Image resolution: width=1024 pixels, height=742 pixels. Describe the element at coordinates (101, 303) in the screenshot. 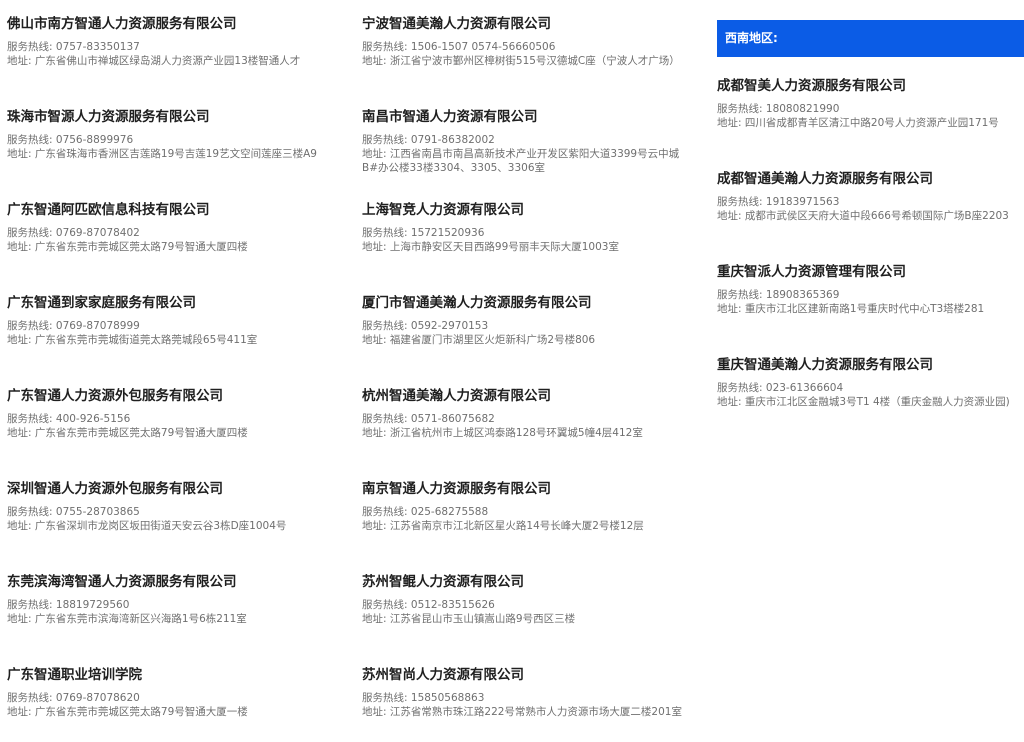

I see `company-name: 广东智通到家家庭服务有限公司` at that location.